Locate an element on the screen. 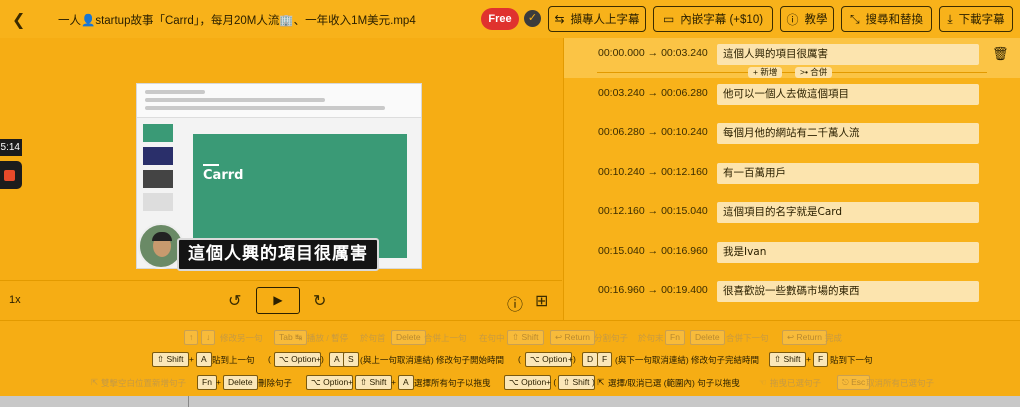 Image resolution: width=1020 pixels, height=407 pixels. subtitle-text-input: 很喜歡說一些數碼市場的東西 is located at coordinates (848, 291).